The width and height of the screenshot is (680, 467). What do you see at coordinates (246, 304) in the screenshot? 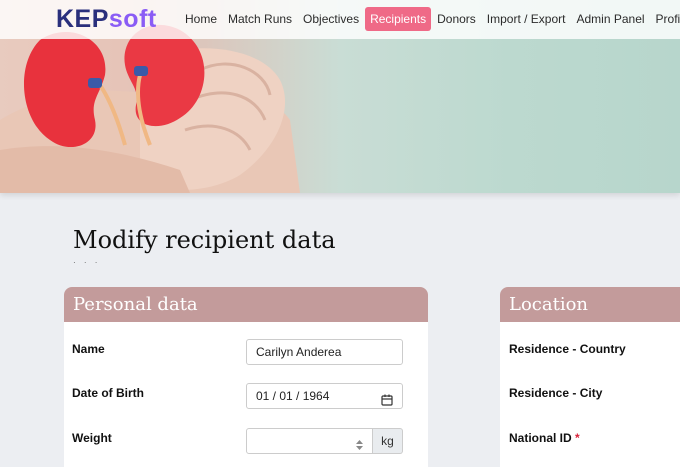
I see `personal-data-header: Personal data` at bounding box center [246, 304].